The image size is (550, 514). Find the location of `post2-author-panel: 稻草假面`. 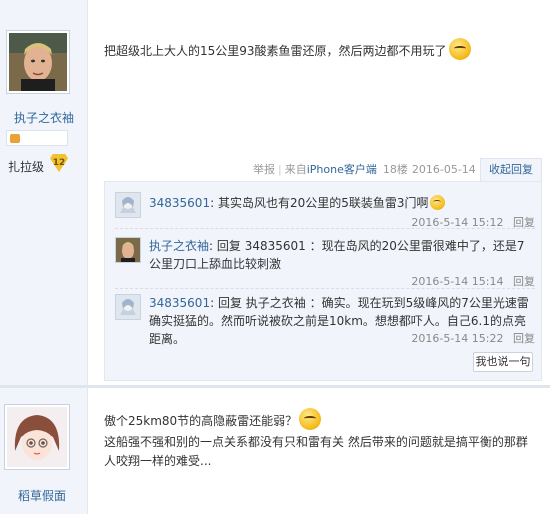

post2-author-panel: 稻草假面 is located at coordinates (44, 451).